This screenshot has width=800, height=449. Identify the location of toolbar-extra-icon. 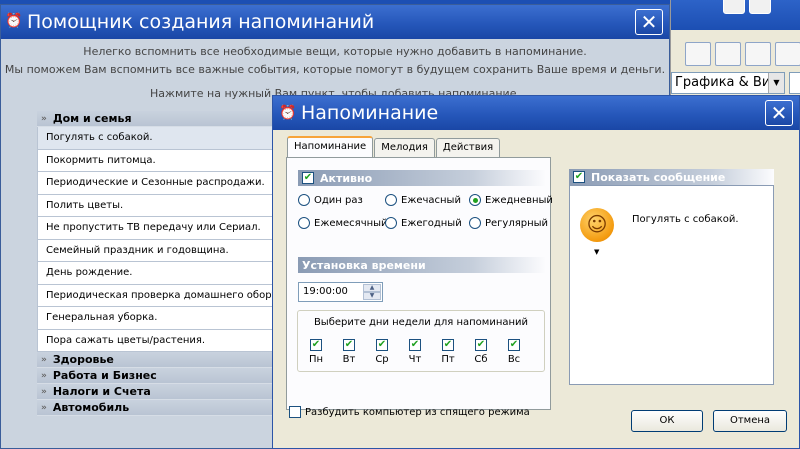
(787, 54).